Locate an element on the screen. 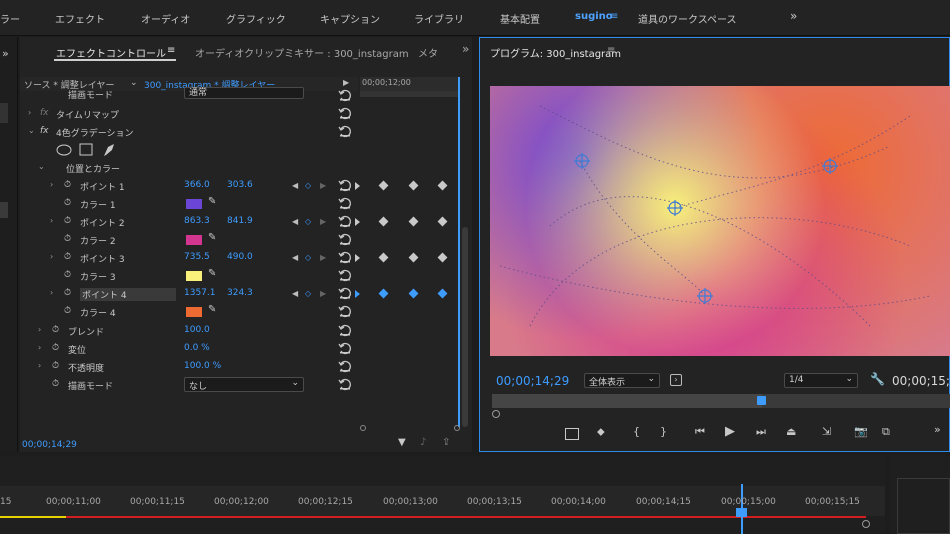 The height and width of the screenshot is (534, 950). blend-mode-dropdown: なし ⌄ is located at coordinates (244, 384).